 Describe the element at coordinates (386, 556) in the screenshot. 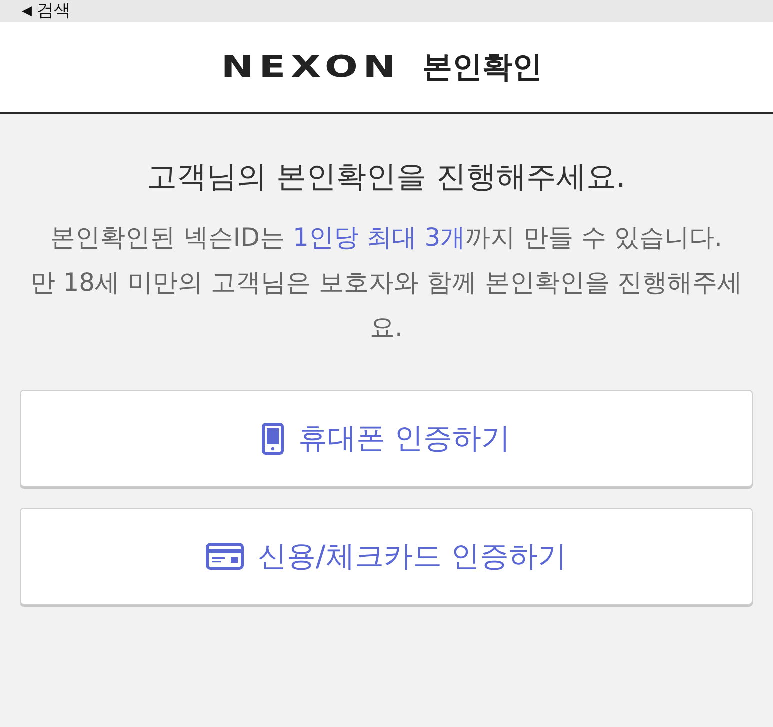

I see `card-verify-button: 신용/체크카드 인증하기` at that location.